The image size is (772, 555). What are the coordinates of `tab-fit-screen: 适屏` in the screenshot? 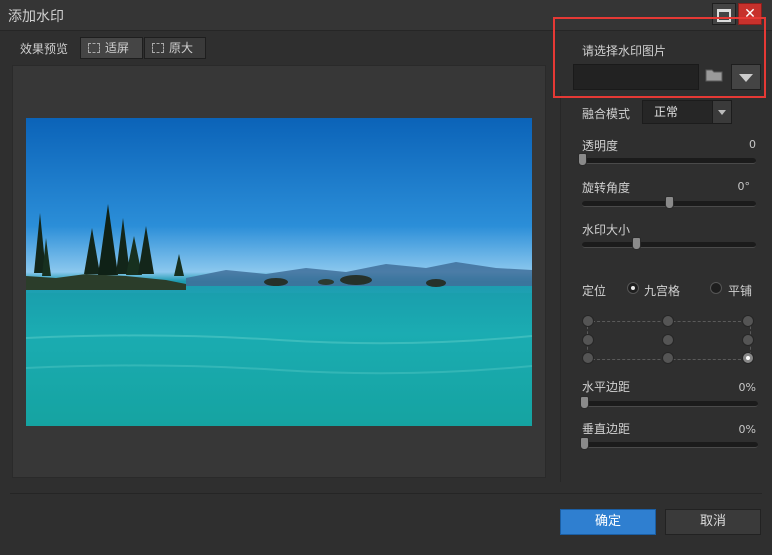 It's located at (111, 48).